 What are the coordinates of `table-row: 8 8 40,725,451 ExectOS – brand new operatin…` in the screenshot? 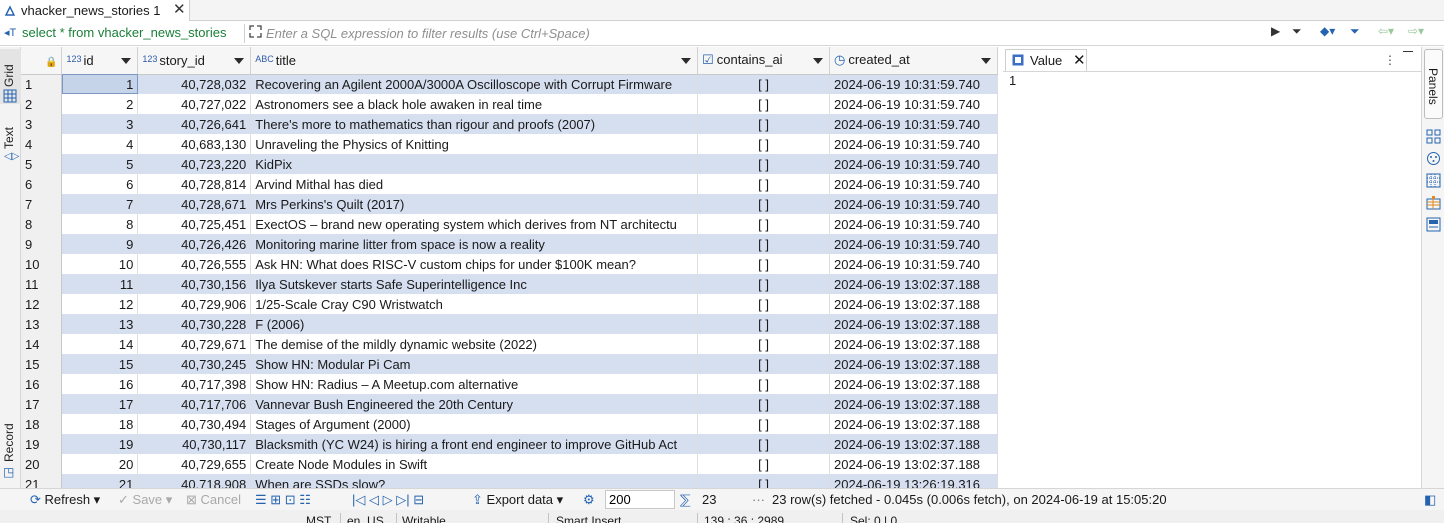 It's located at (509, 224).